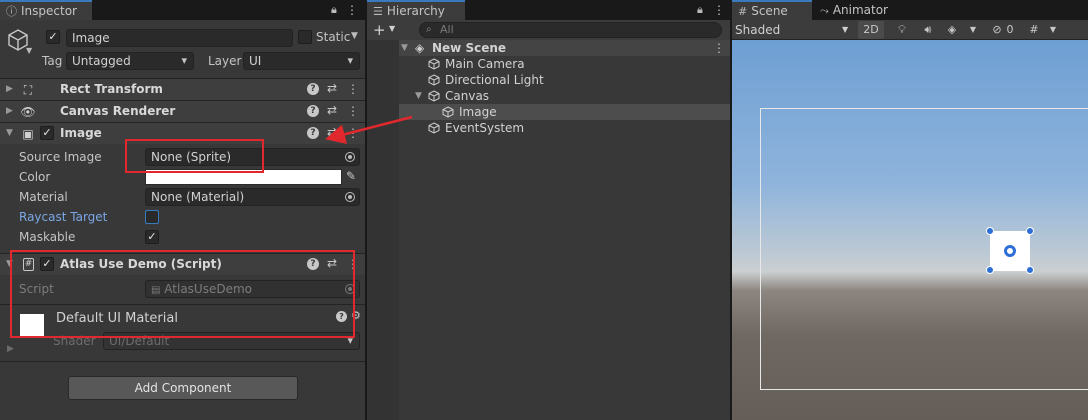  What do you see at coordinates (845, 29) in the screenshot?
I see `chevron-down-icon: ▼` at bounding box center [845, 29].